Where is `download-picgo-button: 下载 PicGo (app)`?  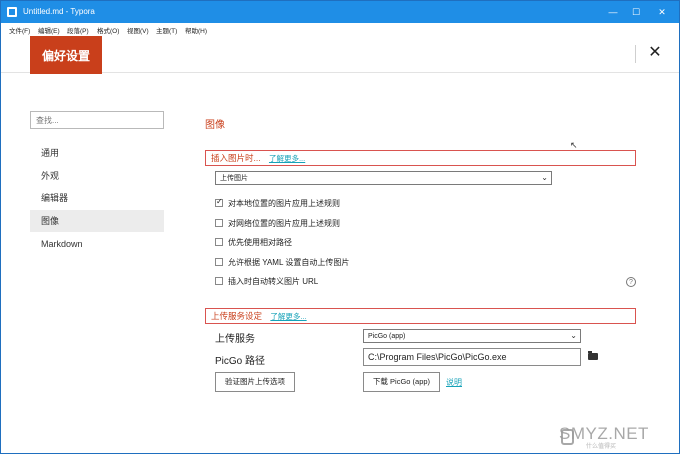 download-picgo-button: 下载 PicGo (app) is located at coordinates (401, 382).